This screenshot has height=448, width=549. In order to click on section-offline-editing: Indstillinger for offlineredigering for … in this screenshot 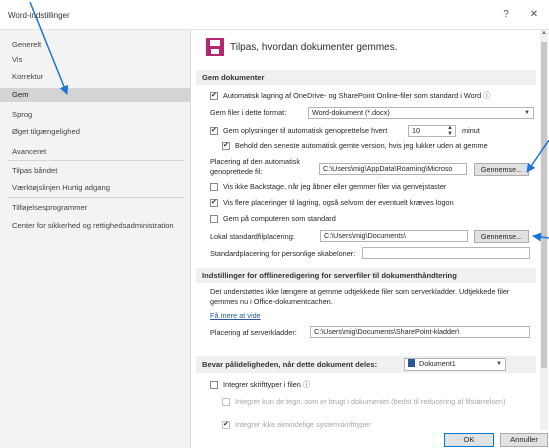, I will do `click(366, 275)`.